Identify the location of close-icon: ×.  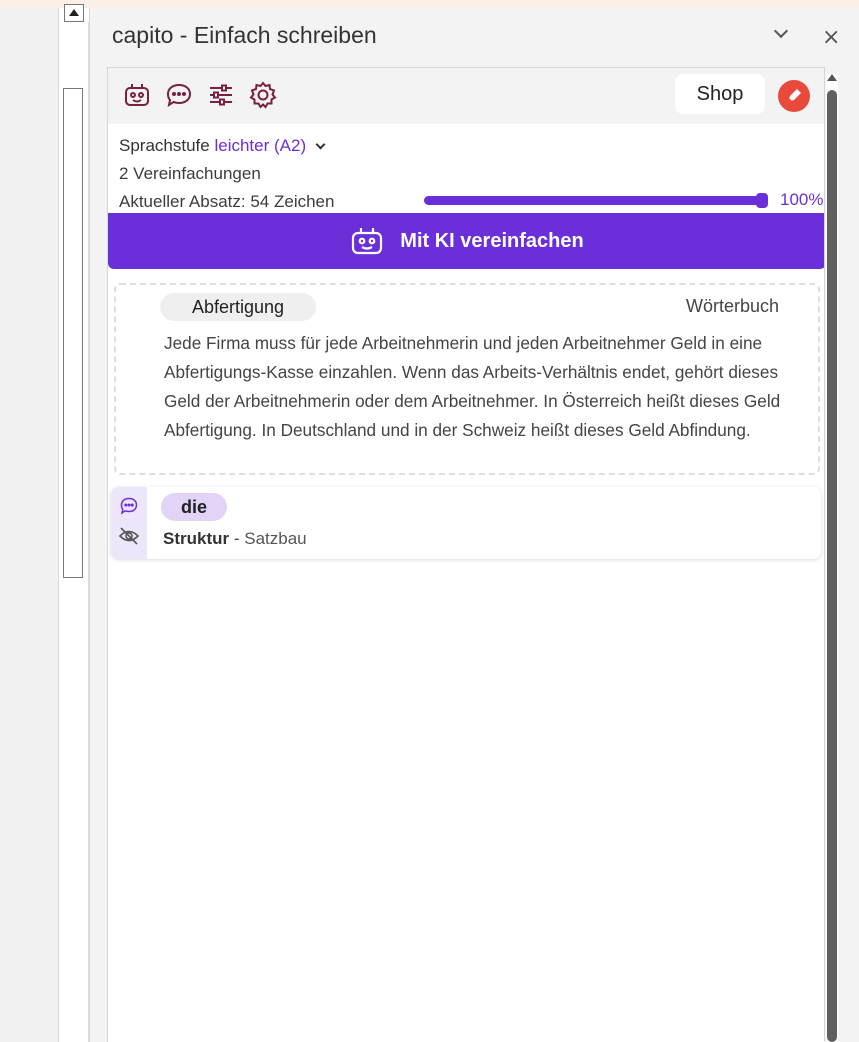
(831, 37).